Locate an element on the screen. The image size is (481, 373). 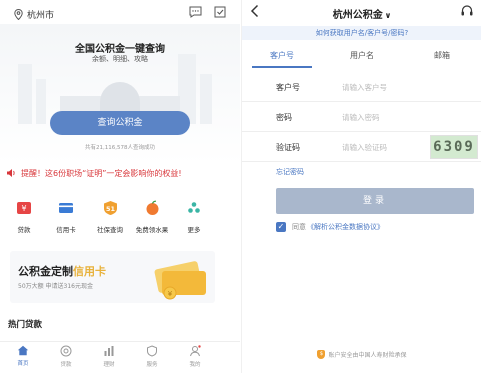
hot-loans-title: 热门贷款 is located at coordinates (25, 325).